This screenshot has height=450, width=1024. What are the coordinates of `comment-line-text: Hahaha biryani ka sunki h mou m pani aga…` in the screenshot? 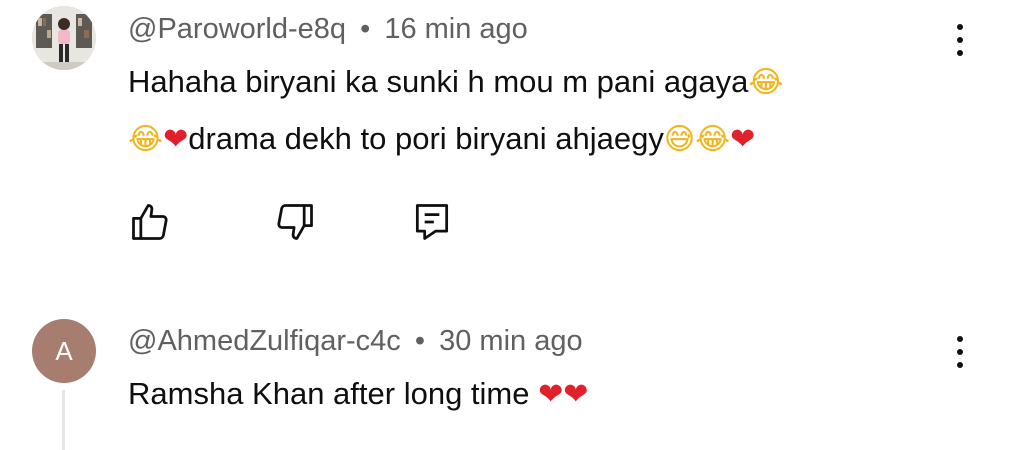 It's located at (438, 81).